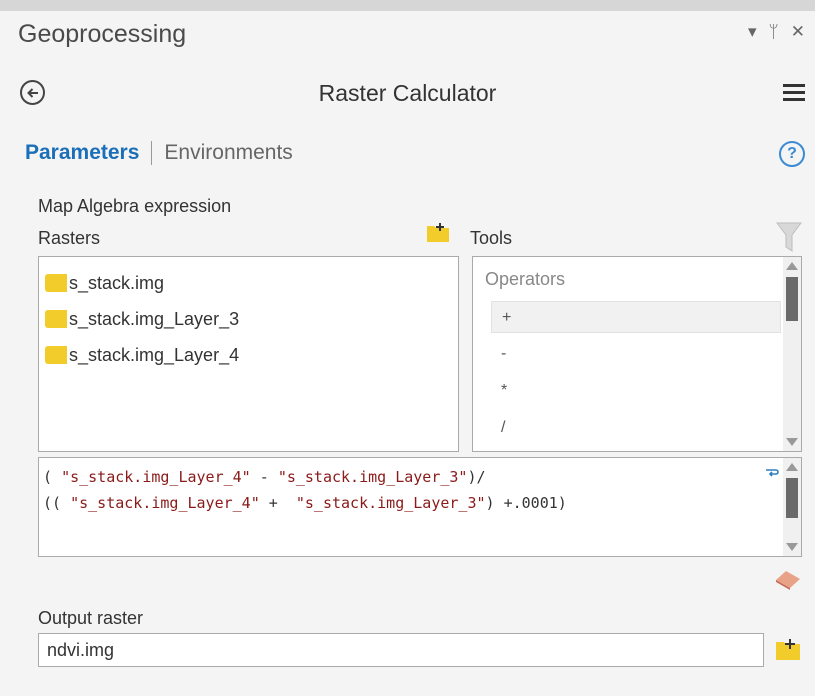  I want to click on output-raster-label: Output raster, so click(91, 618).